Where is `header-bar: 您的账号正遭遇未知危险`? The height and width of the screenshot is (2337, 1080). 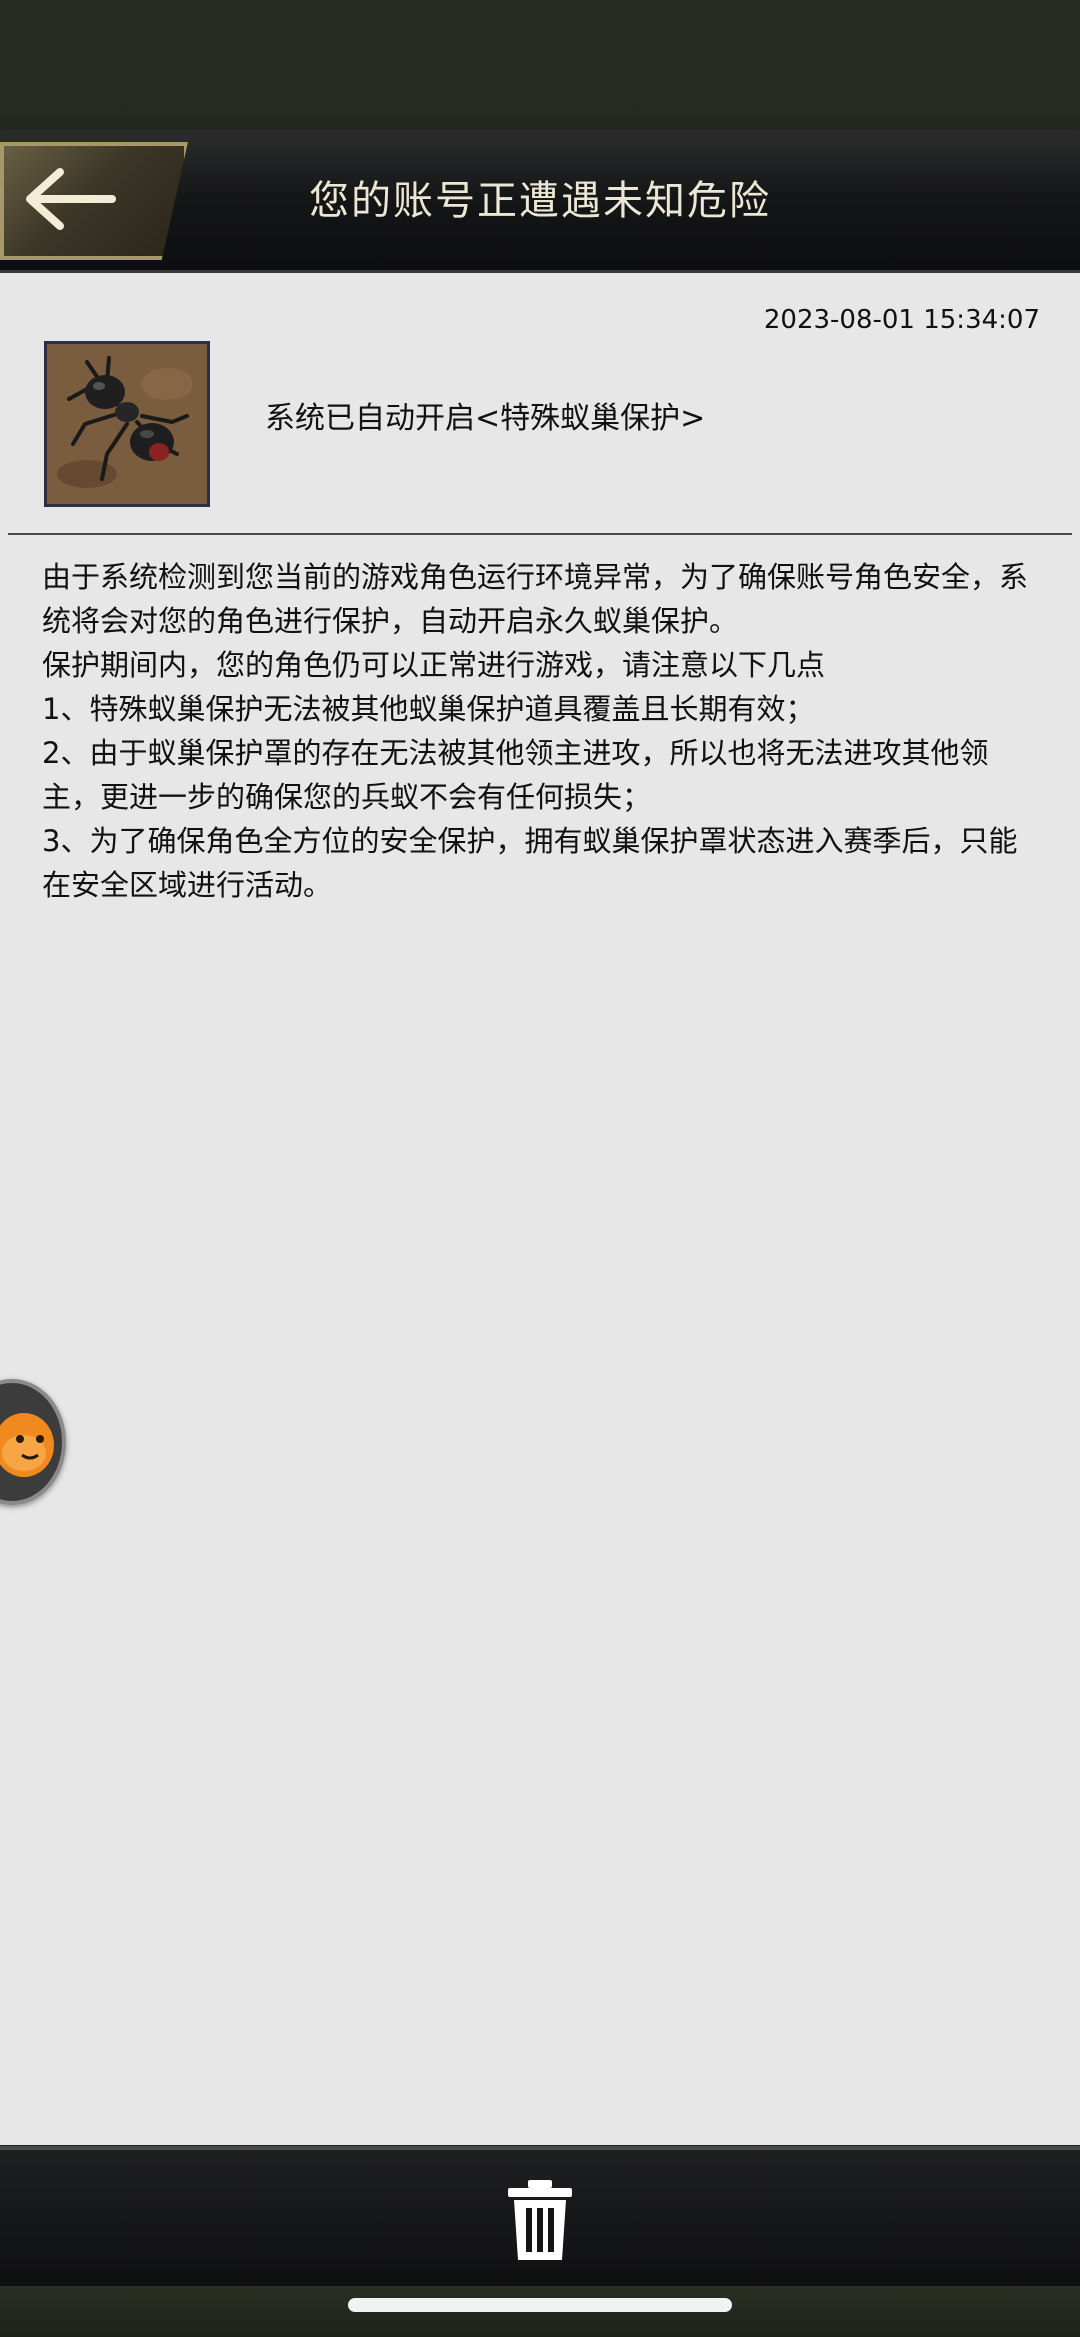 header-bar: 您的账号正遭遇未知危险 is located at coordinates (540, 201).